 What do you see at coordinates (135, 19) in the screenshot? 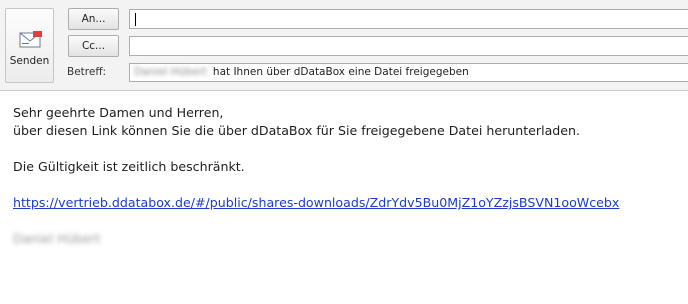
I see `text-caret` at bounding box center [135, 19].